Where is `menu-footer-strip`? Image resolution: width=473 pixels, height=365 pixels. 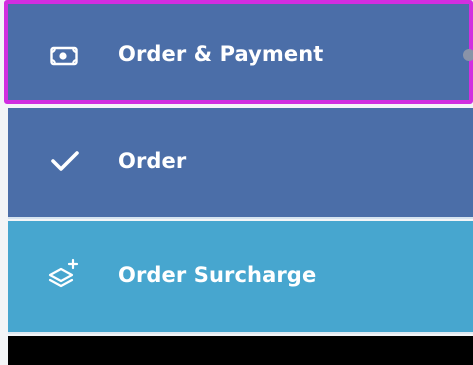
menu-footer-strip is located at coordinates (240, 350).